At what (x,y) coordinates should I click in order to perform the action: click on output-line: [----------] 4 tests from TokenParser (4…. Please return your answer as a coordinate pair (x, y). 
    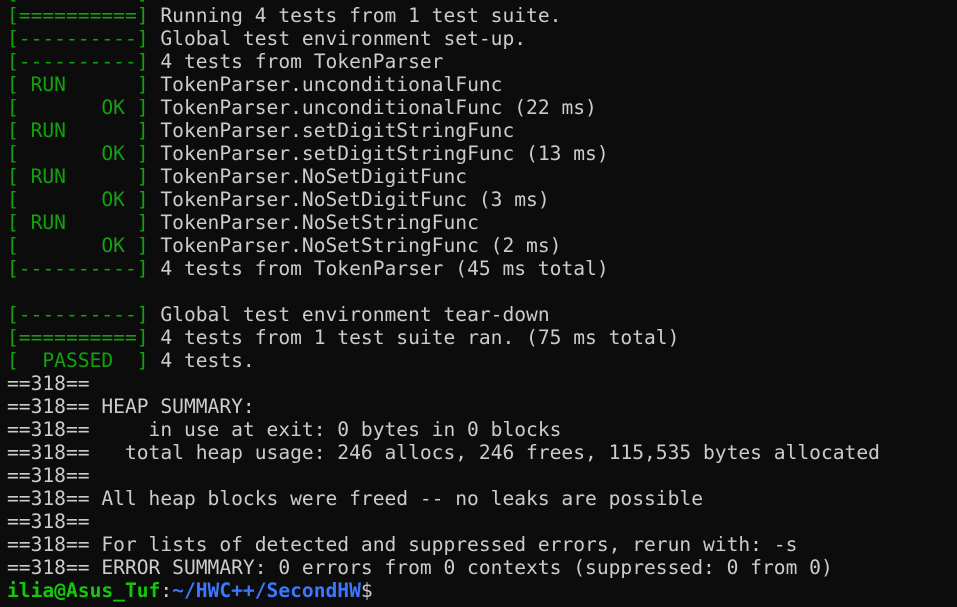
    Looking at the image, I should click on (482, 268).